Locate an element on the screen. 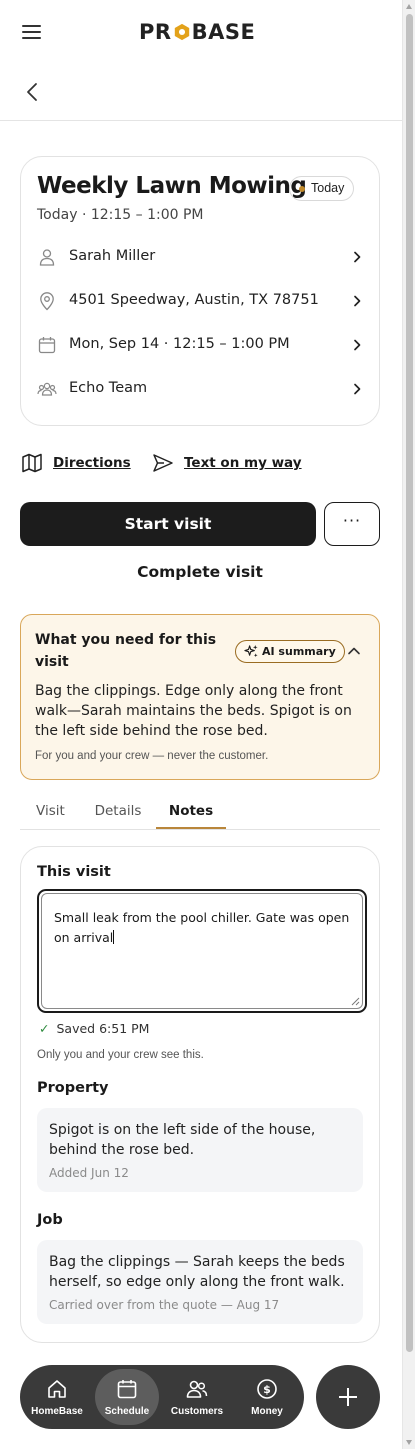 Image resolution: width=415 pixels, height=1449 pixels. back-bar is located at coordinates (201, 92).